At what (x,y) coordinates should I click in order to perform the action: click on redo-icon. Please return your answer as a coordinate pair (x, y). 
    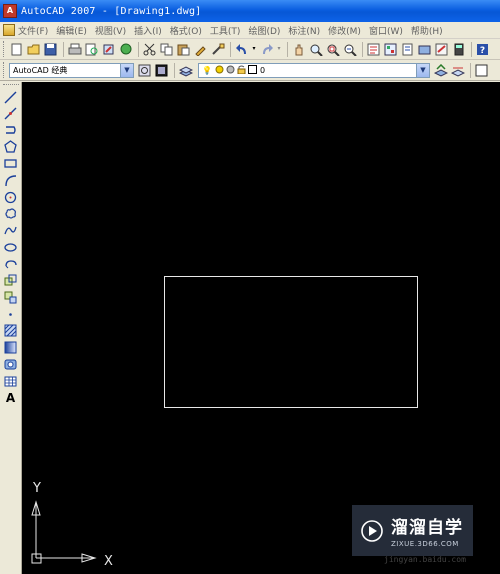
    Looking at the image, I should click on (266, 49).